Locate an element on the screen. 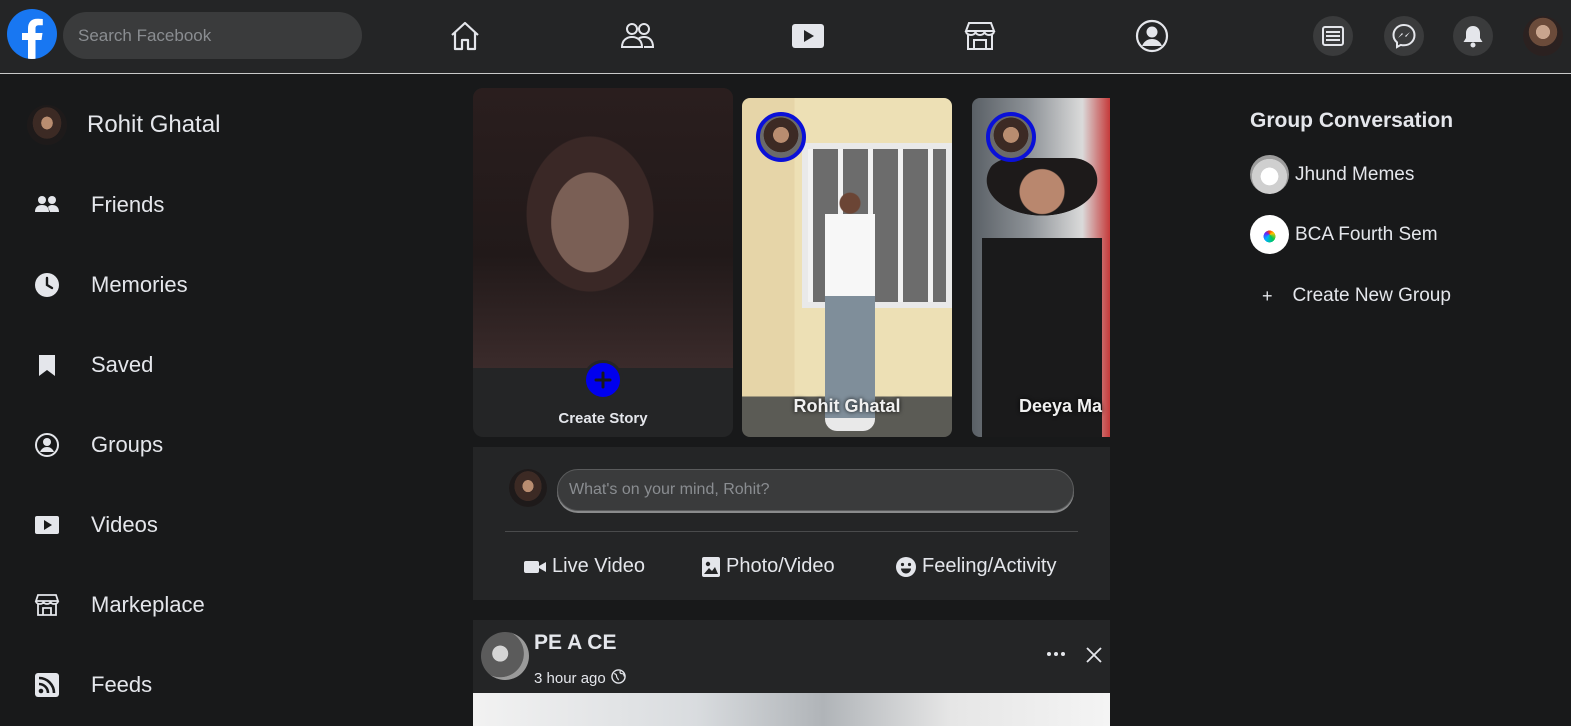 This screenshot has height=726, width=1571. group-name: Jhund Memes is located at coordinates (1355, 174).